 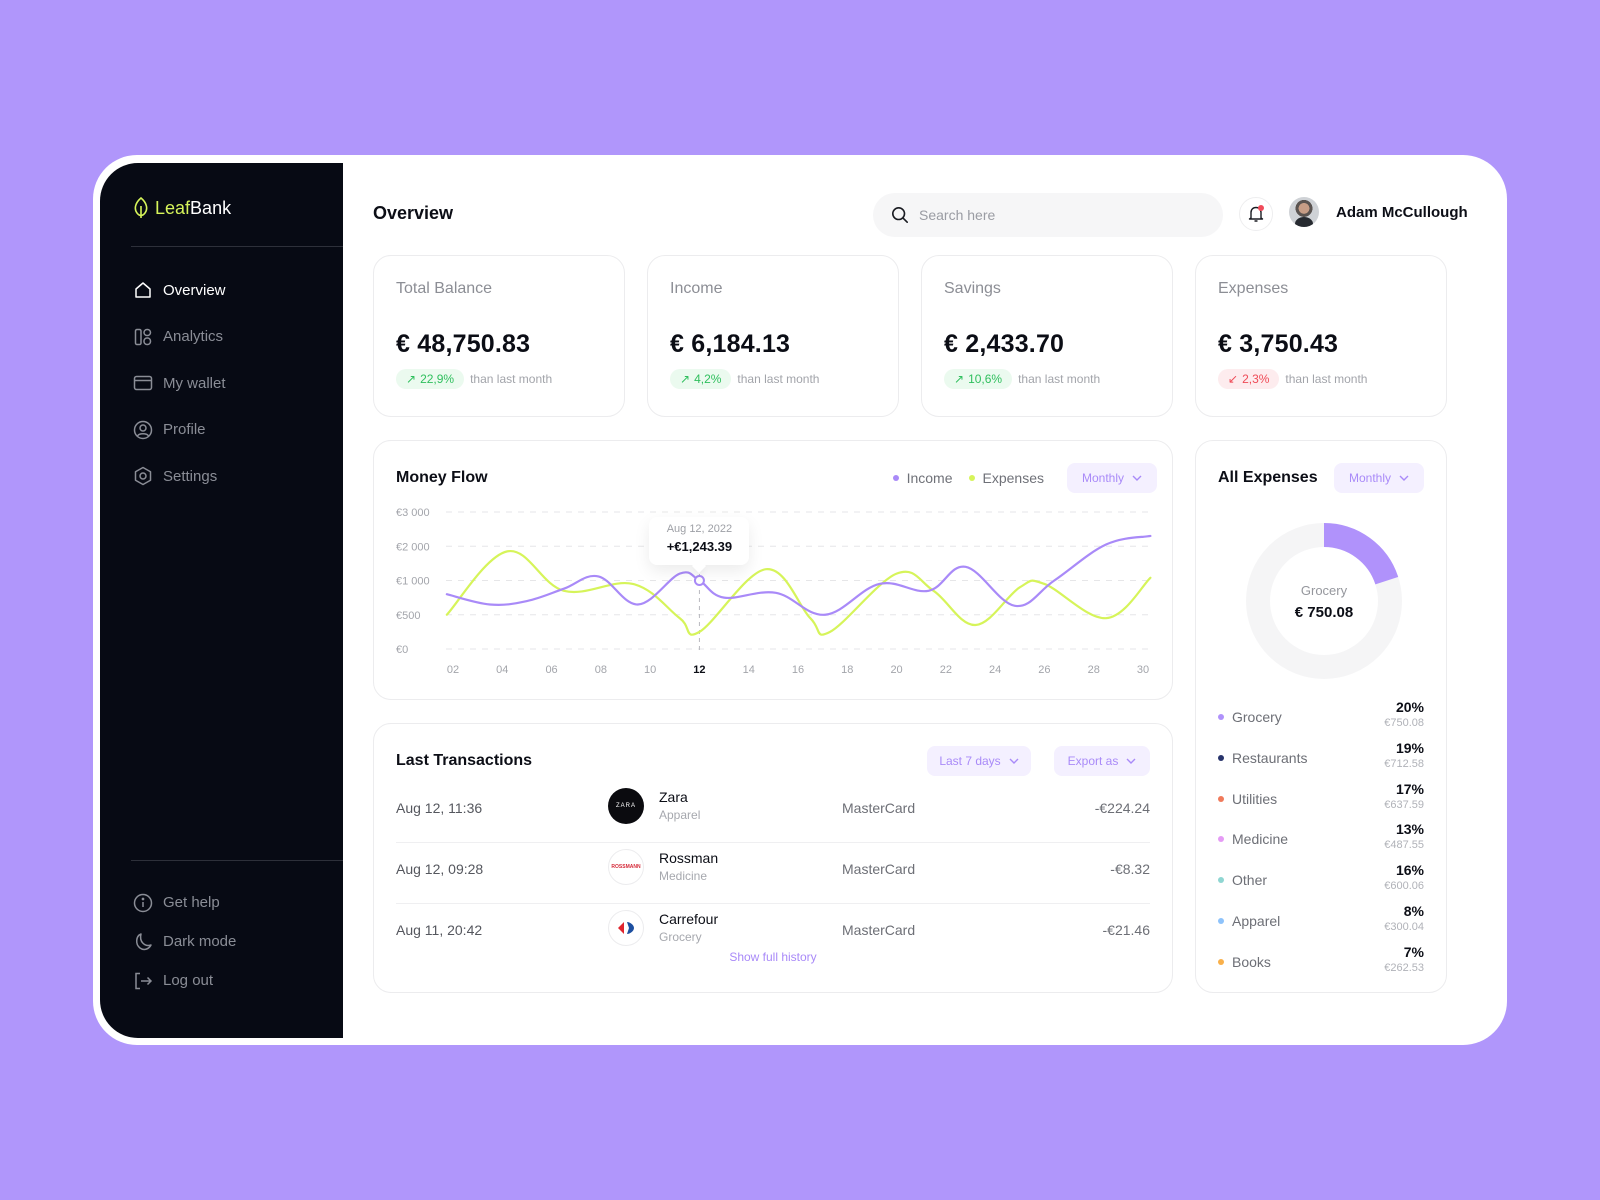 What do you see at coordinates (1253, 288) in the screenshot?
I see `stat-label: Expenses` at bounding box center [1253, 288].